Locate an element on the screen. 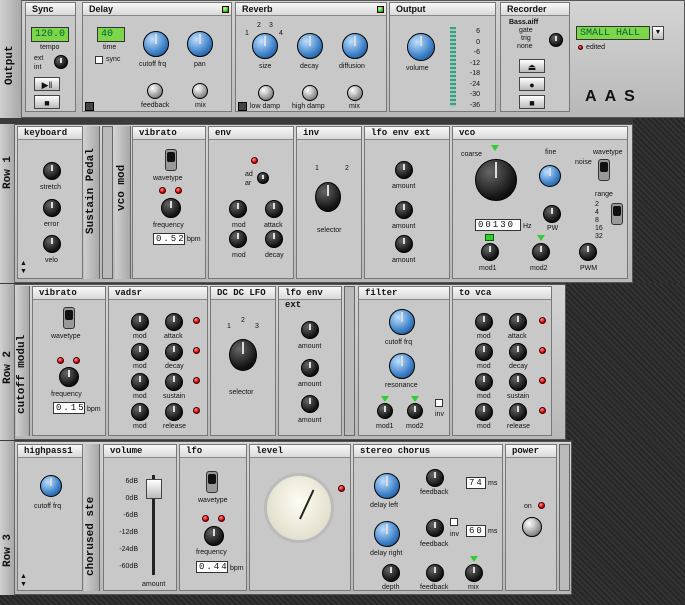 This screenshot has height=605, width=685. tempo-display: 120.0 is located at coordinates (50, 34).